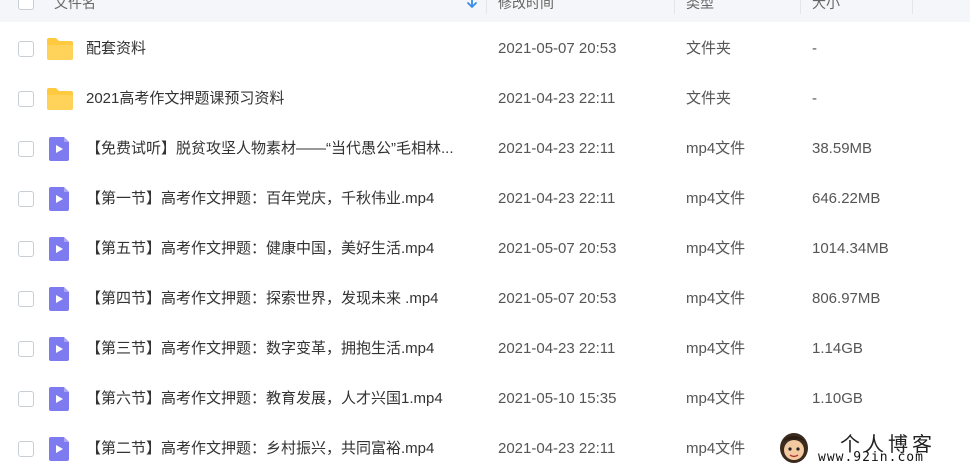 This screenshot has height=474, width=970. What do you see at coordinates (485, 11) in the screenshot?
I see `file-list-header: 文件名 修改时间 类型 大小` at bounding box center [485, 11].